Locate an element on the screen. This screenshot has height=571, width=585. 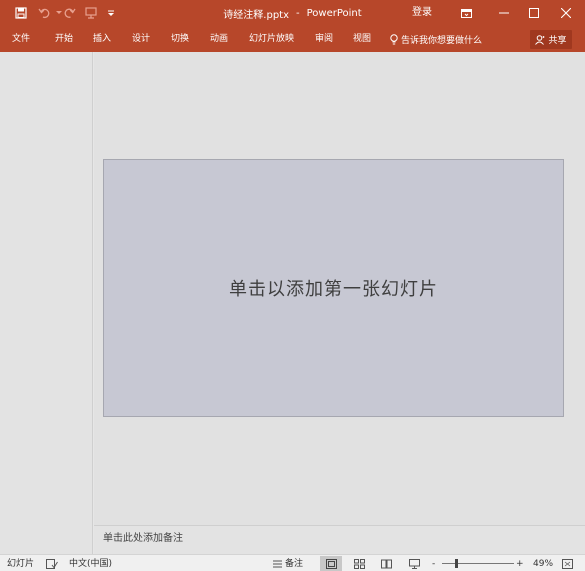
document-name: 诗经注释.pptx is located at coordinates (256, 15).